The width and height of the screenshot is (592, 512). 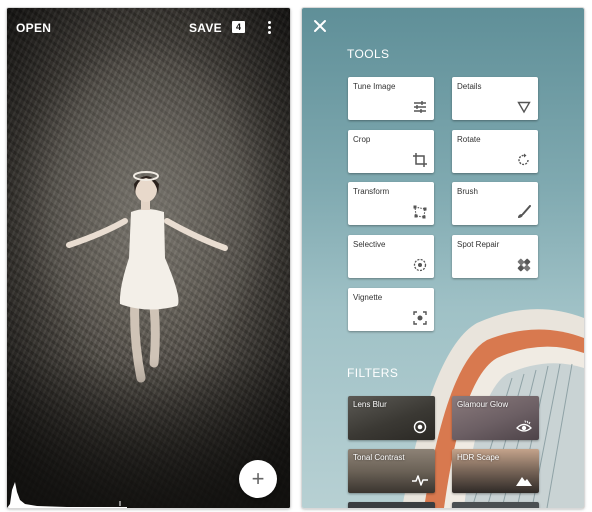 What do you see at coordinates (467, 191) in the screenshot?
I see `tool-label: Brush` at bounding box center [467, 191].